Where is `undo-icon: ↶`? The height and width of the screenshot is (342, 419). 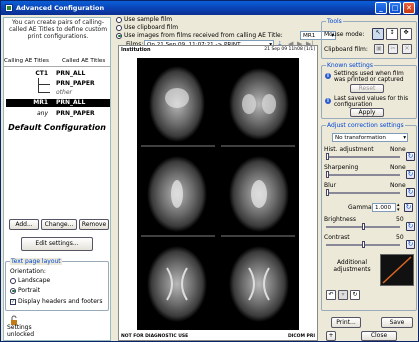 undo-icon: ↶ is located at coordinates (331, 295).